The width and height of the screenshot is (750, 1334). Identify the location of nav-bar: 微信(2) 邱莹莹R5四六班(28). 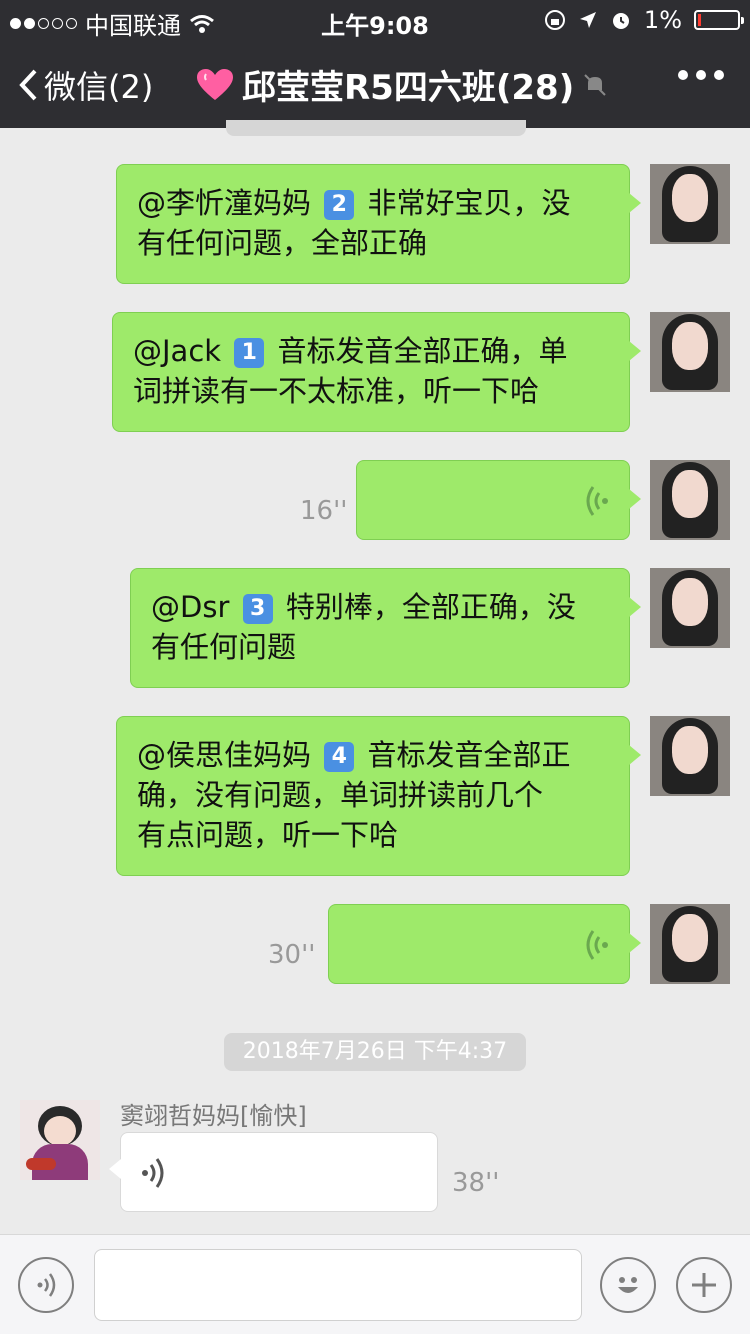
(375, 84).